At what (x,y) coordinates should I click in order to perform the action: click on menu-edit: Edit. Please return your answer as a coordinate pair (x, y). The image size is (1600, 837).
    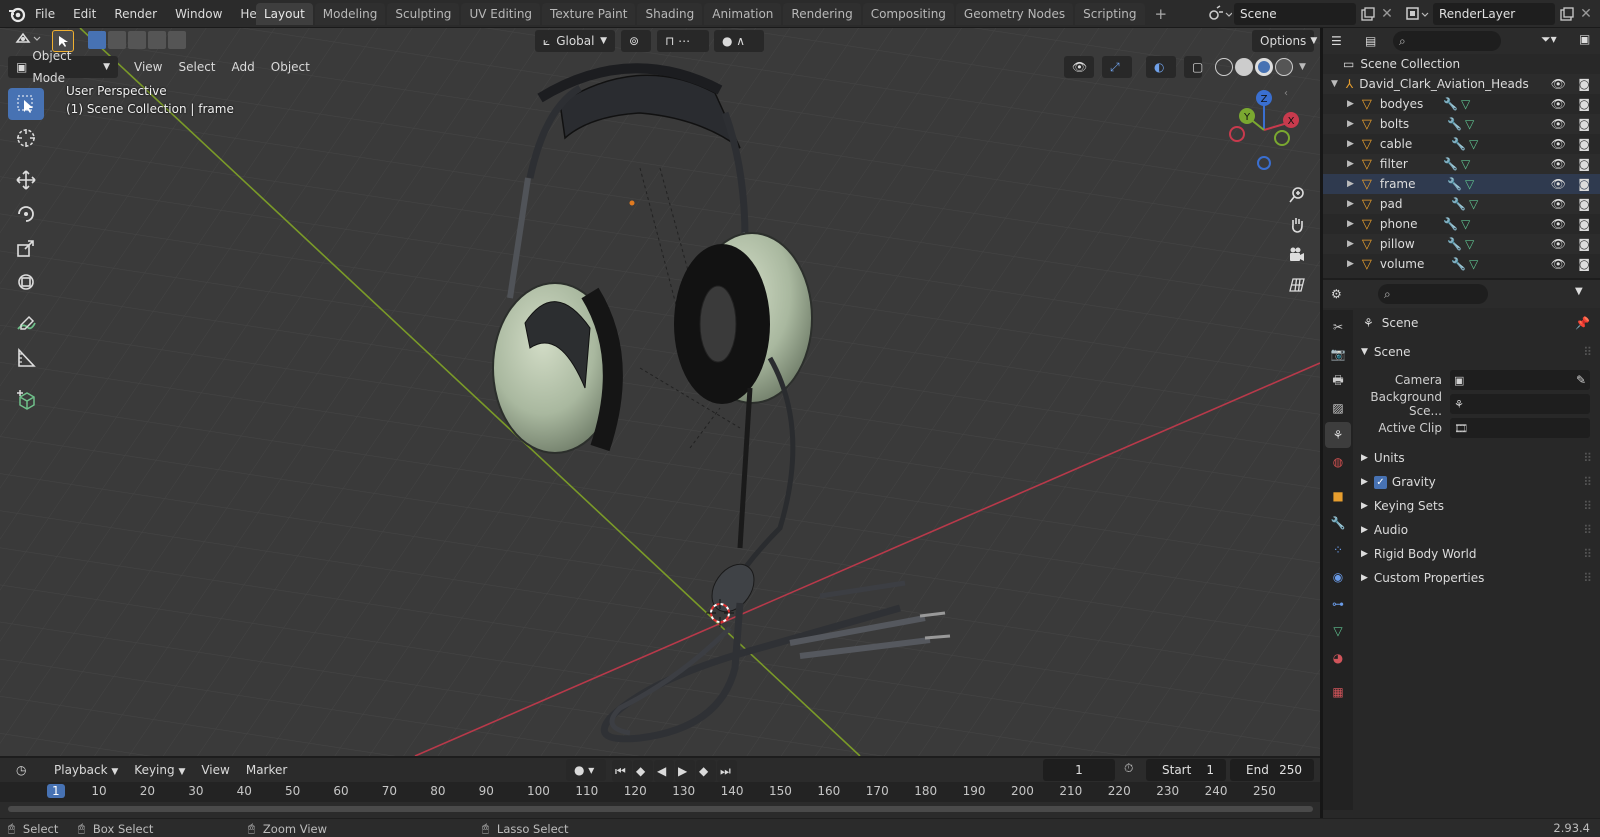
    Looking at the image, I should click on (84, 14).